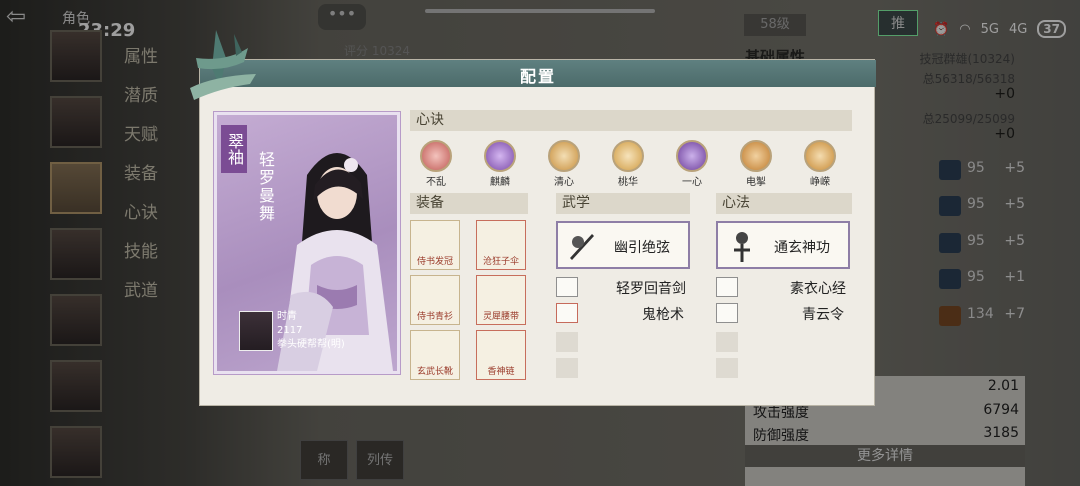  I want to click on xinjue-slot: 麒麟, so click(500, 164).